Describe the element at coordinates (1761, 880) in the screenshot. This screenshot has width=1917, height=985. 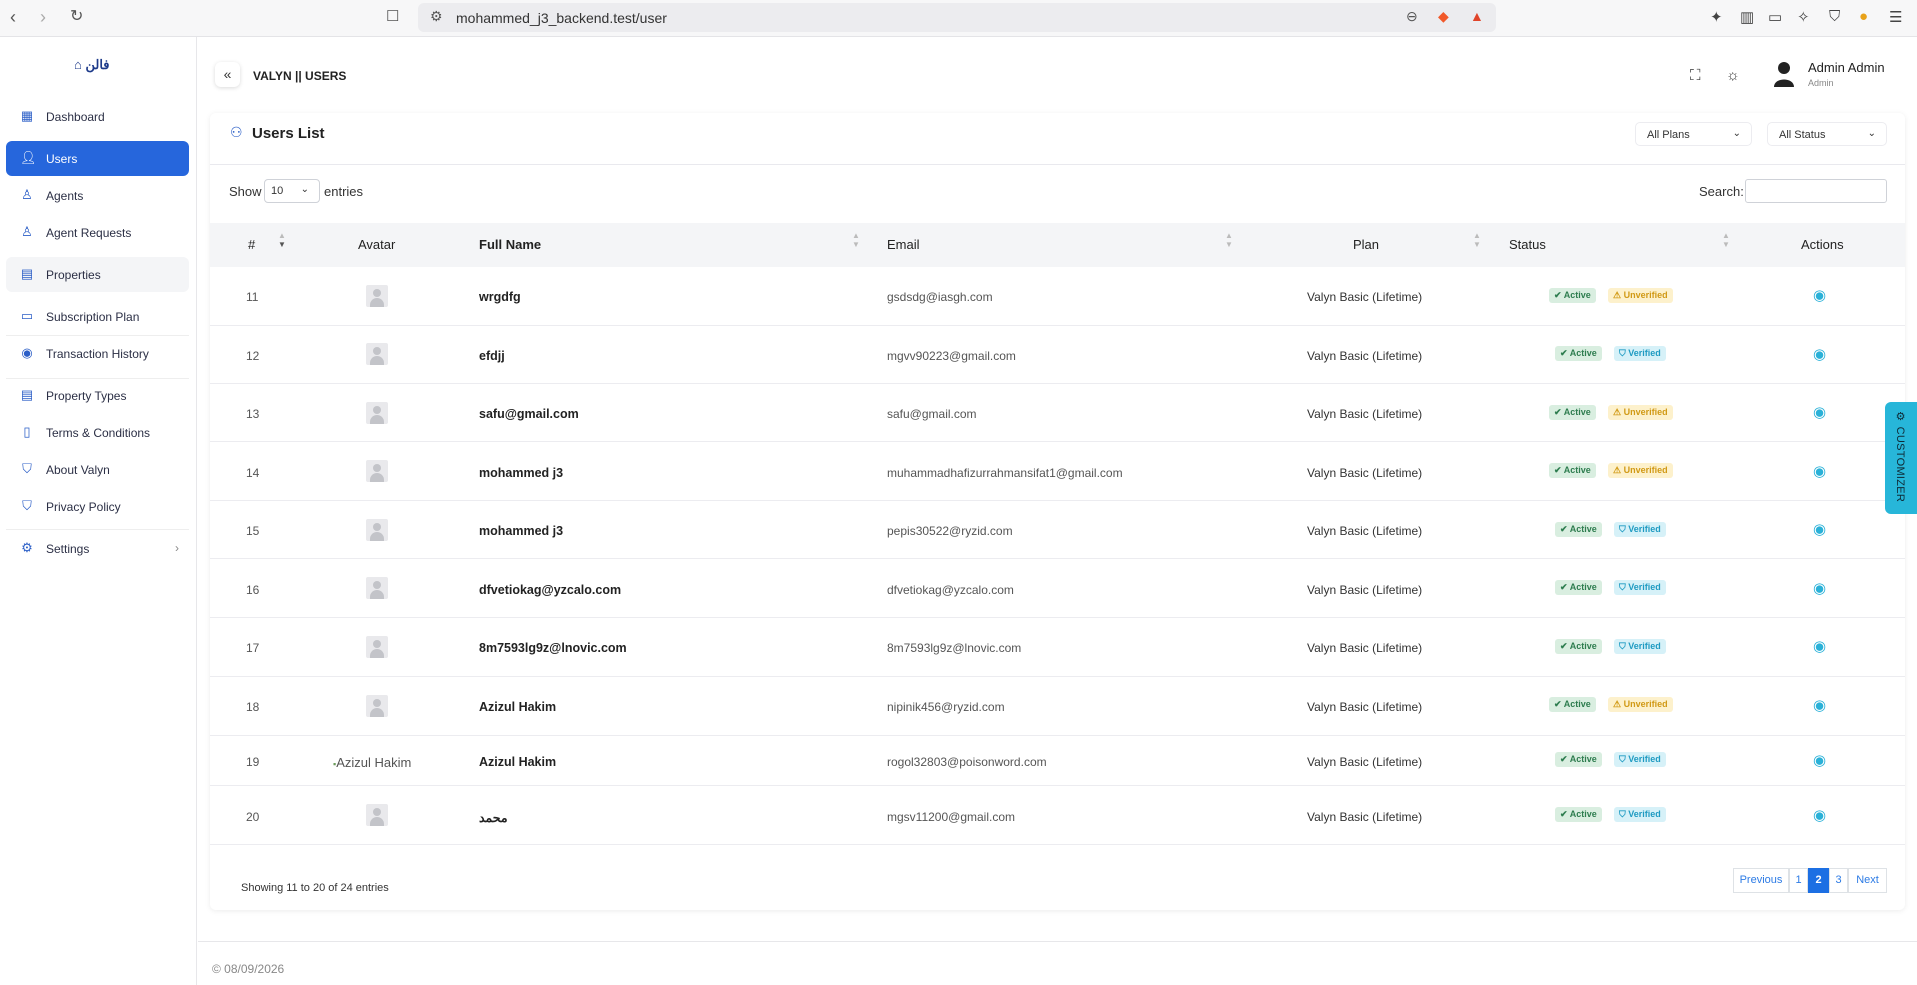
I see `pagination-previous-button: Previous` at that location.